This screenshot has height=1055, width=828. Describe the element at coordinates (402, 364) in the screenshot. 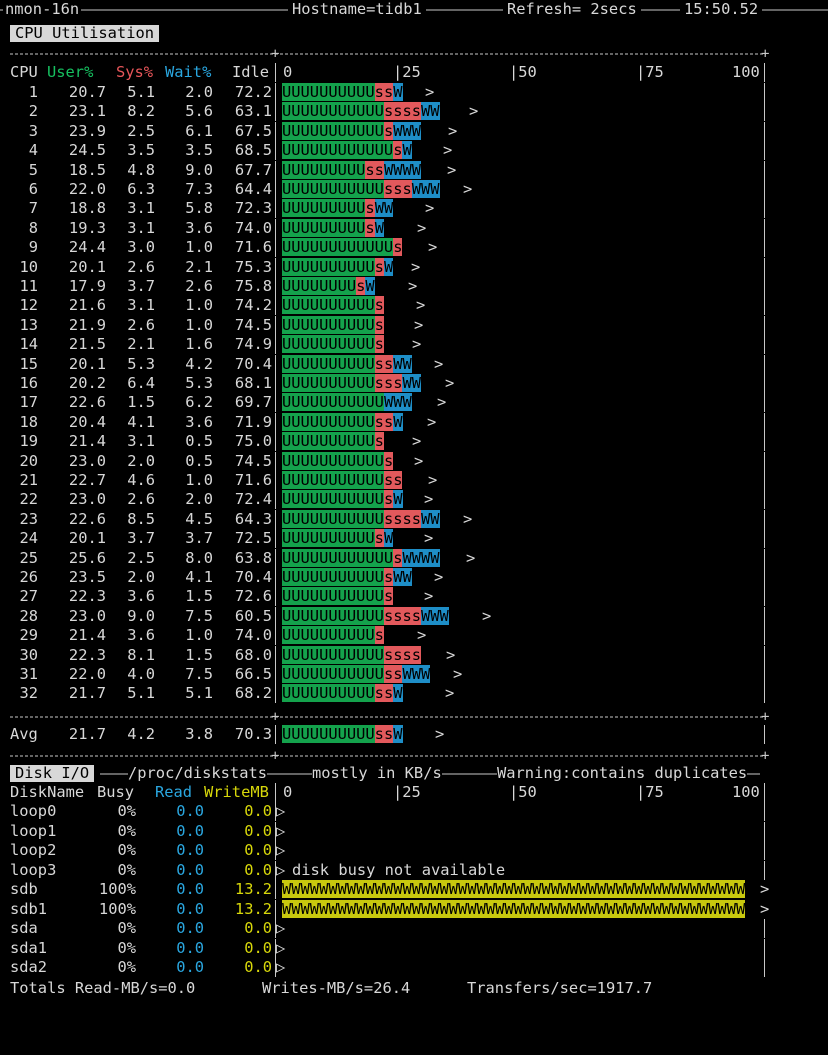

I see `bar-wait: WW` at that location.